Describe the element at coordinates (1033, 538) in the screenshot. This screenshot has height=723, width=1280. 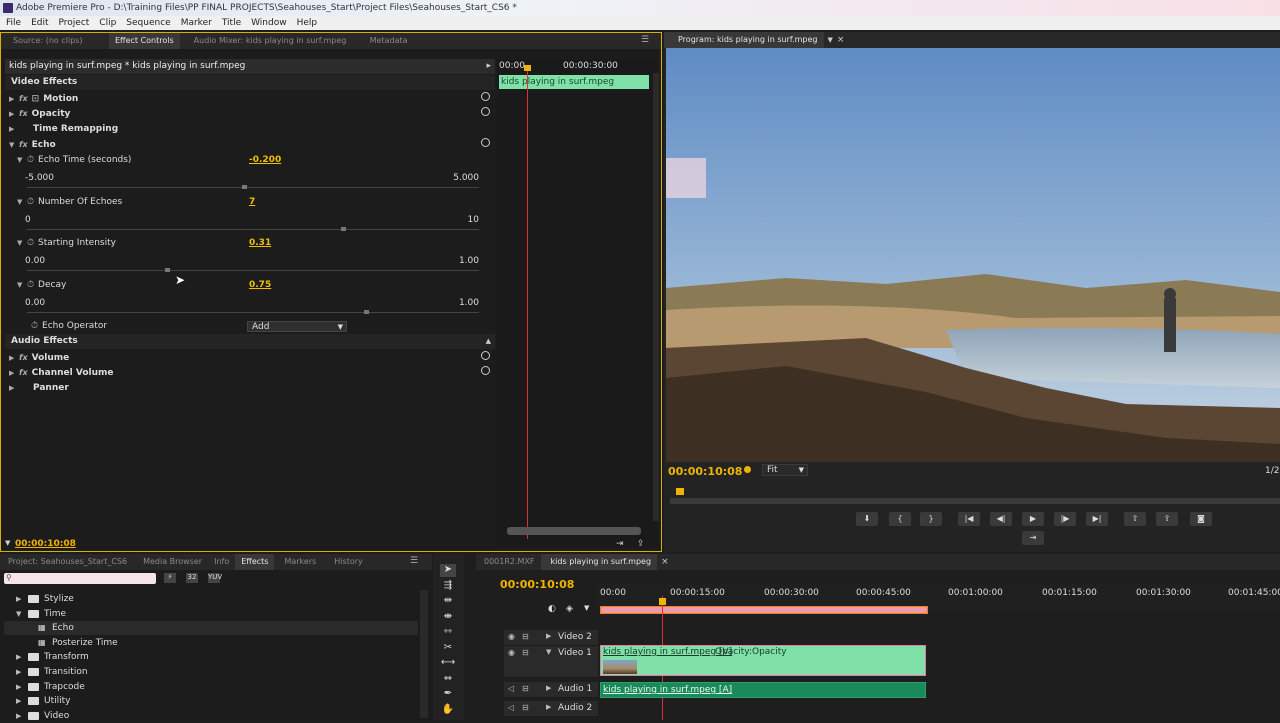
I see `button-editor-button: ⇥` at that location.